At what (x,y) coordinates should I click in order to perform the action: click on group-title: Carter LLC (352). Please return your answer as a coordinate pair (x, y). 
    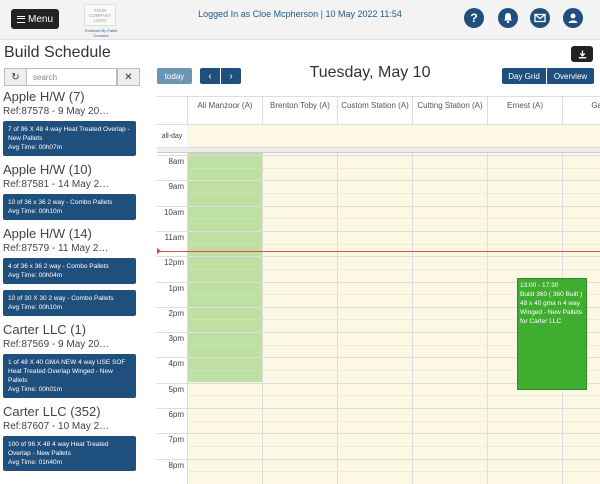
    Looking at the image, I should click on (52, 411).